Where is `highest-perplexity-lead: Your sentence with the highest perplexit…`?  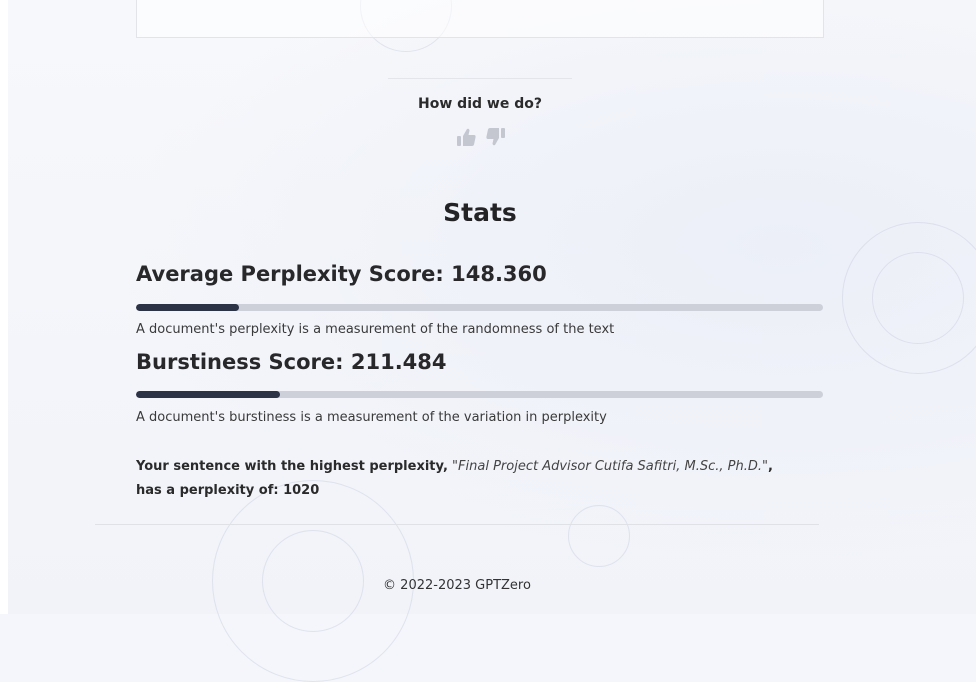
highest-perplexity-lead: Your sentence with the highest perplexit… is located at coordinates (292, 466).